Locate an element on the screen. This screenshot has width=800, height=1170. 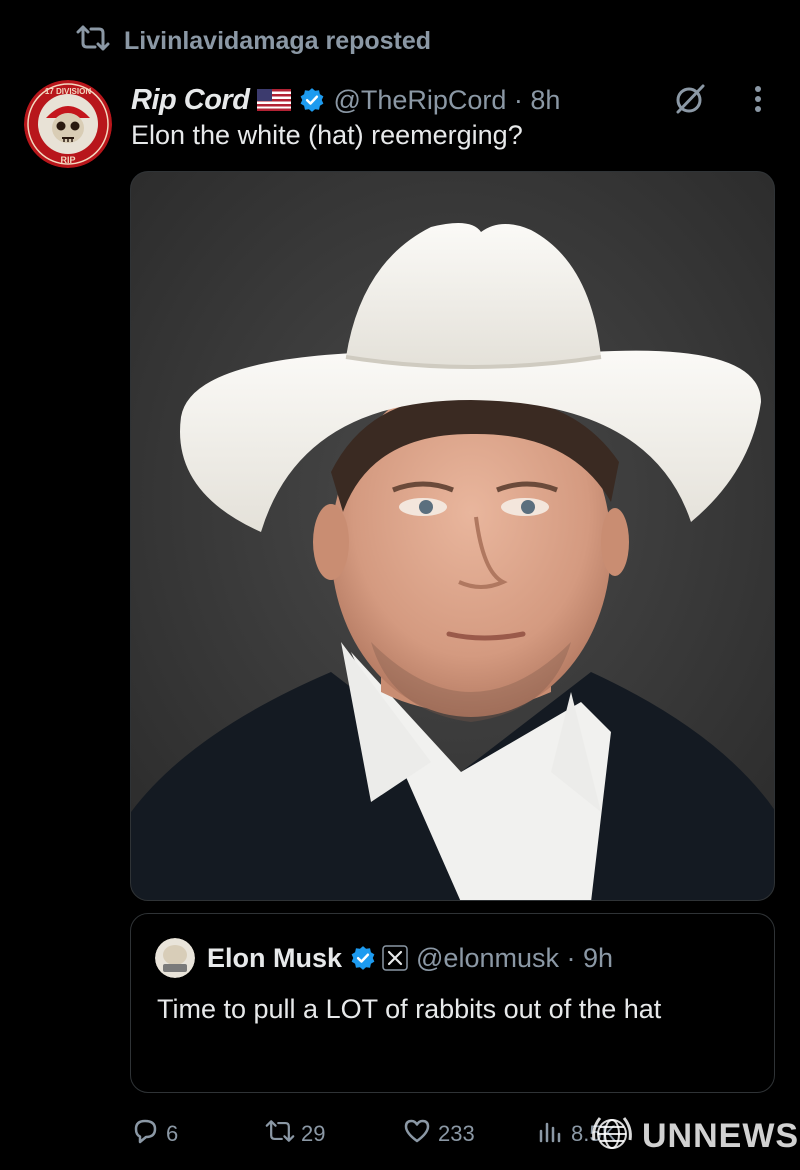
reply-count: 6 is located at coordinates (172, 1133).